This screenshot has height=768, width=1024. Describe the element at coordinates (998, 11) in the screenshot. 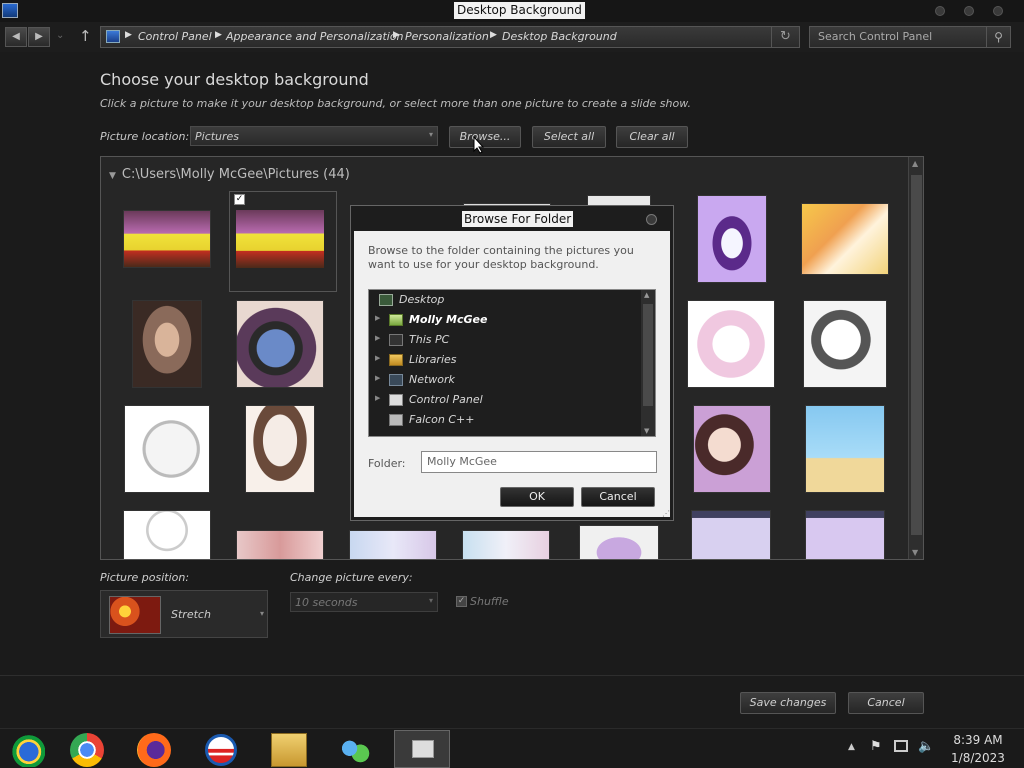

I see `close-button` at that location.